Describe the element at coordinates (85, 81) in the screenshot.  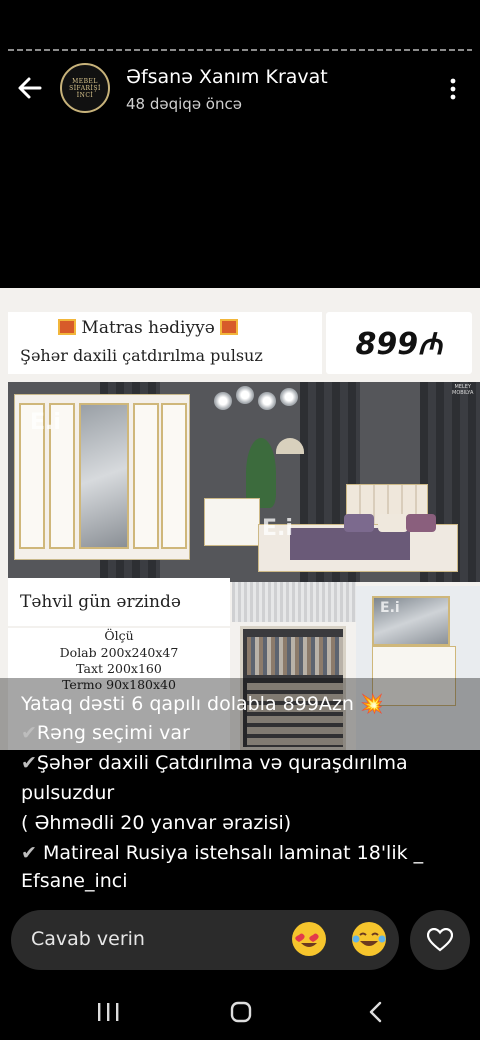
I see `avatar-text-1: MEBEL` at that location.